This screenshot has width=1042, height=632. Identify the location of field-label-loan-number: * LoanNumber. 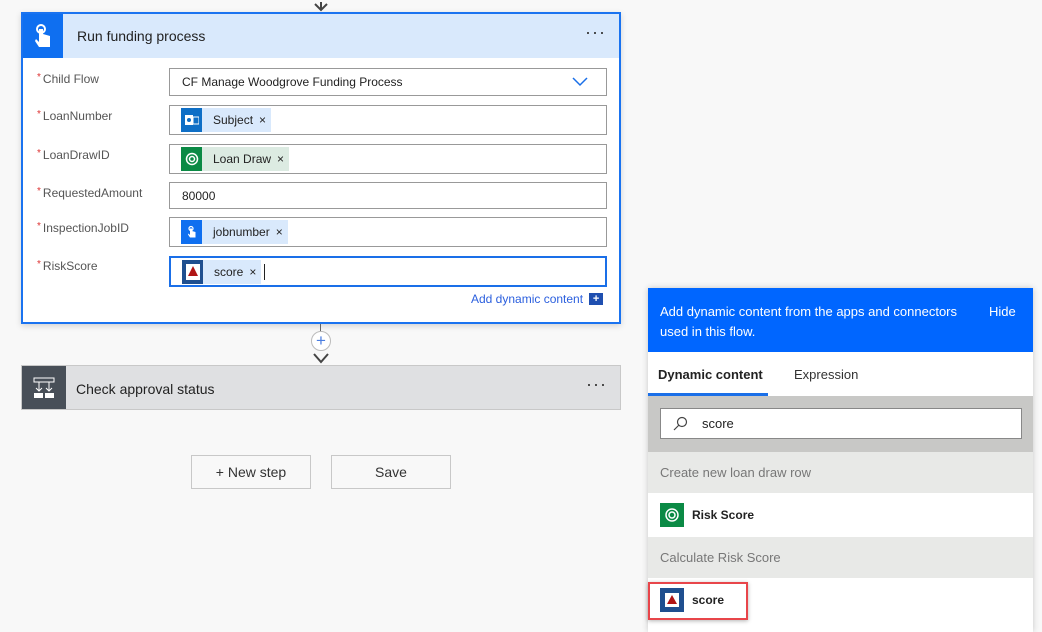
(75, 116).